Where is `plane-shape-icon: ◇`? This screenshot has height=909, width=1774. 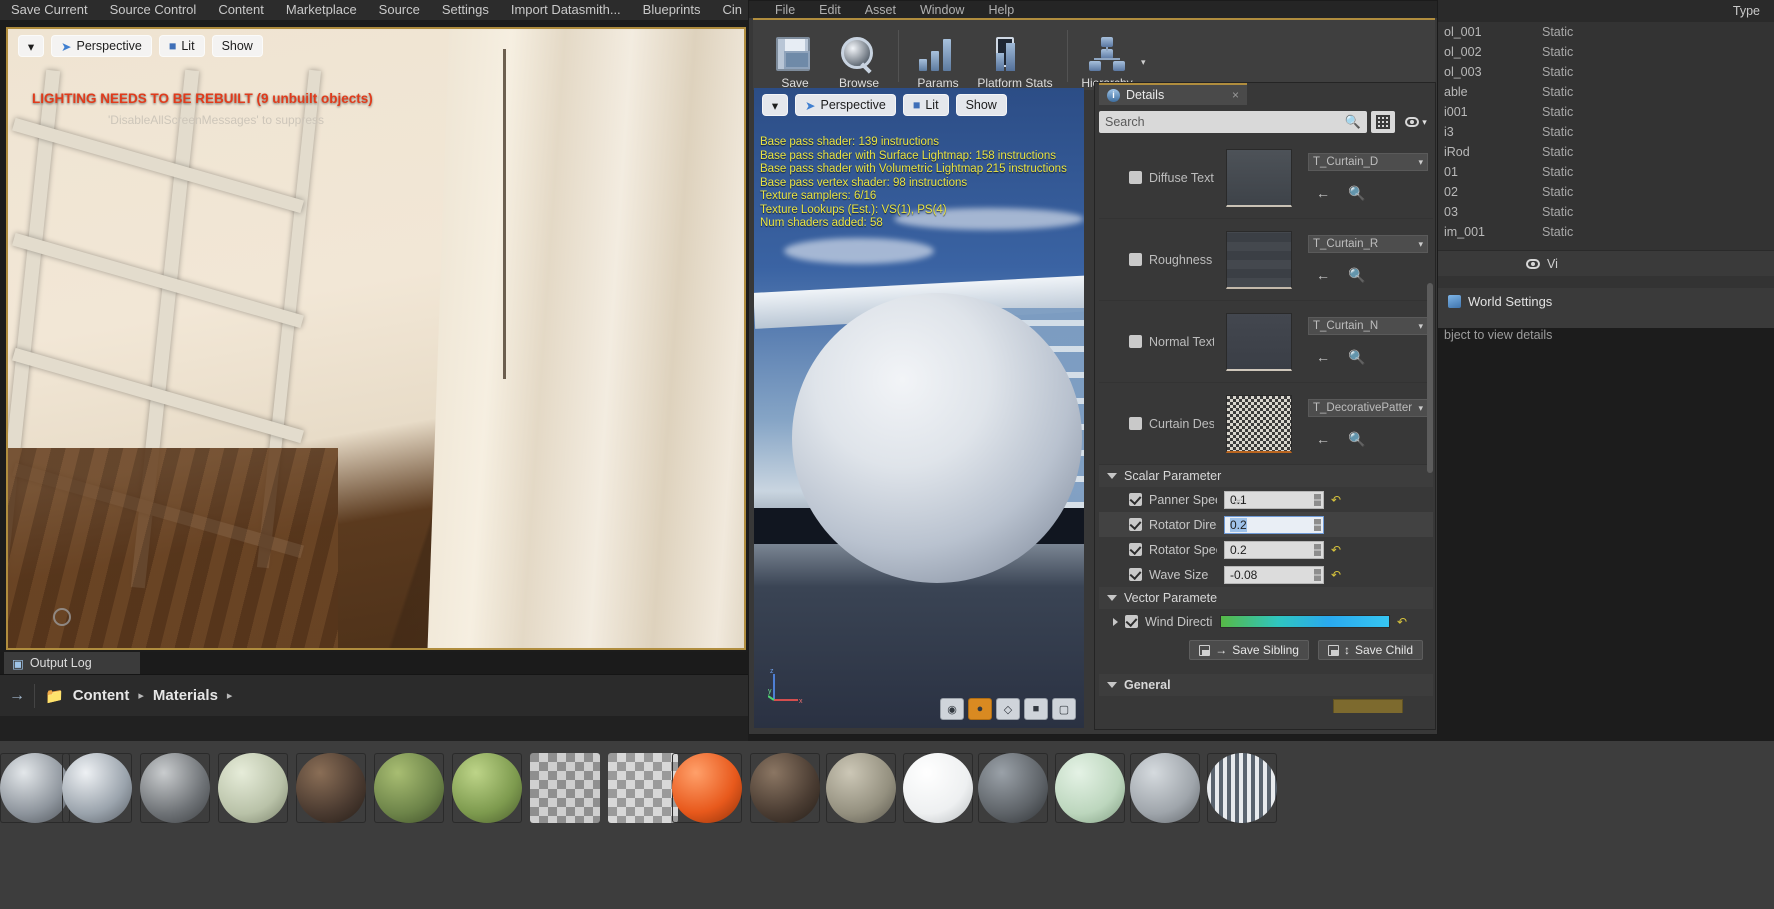 plane-shape-icon: ◇ is located at coordinates (1008, 709).